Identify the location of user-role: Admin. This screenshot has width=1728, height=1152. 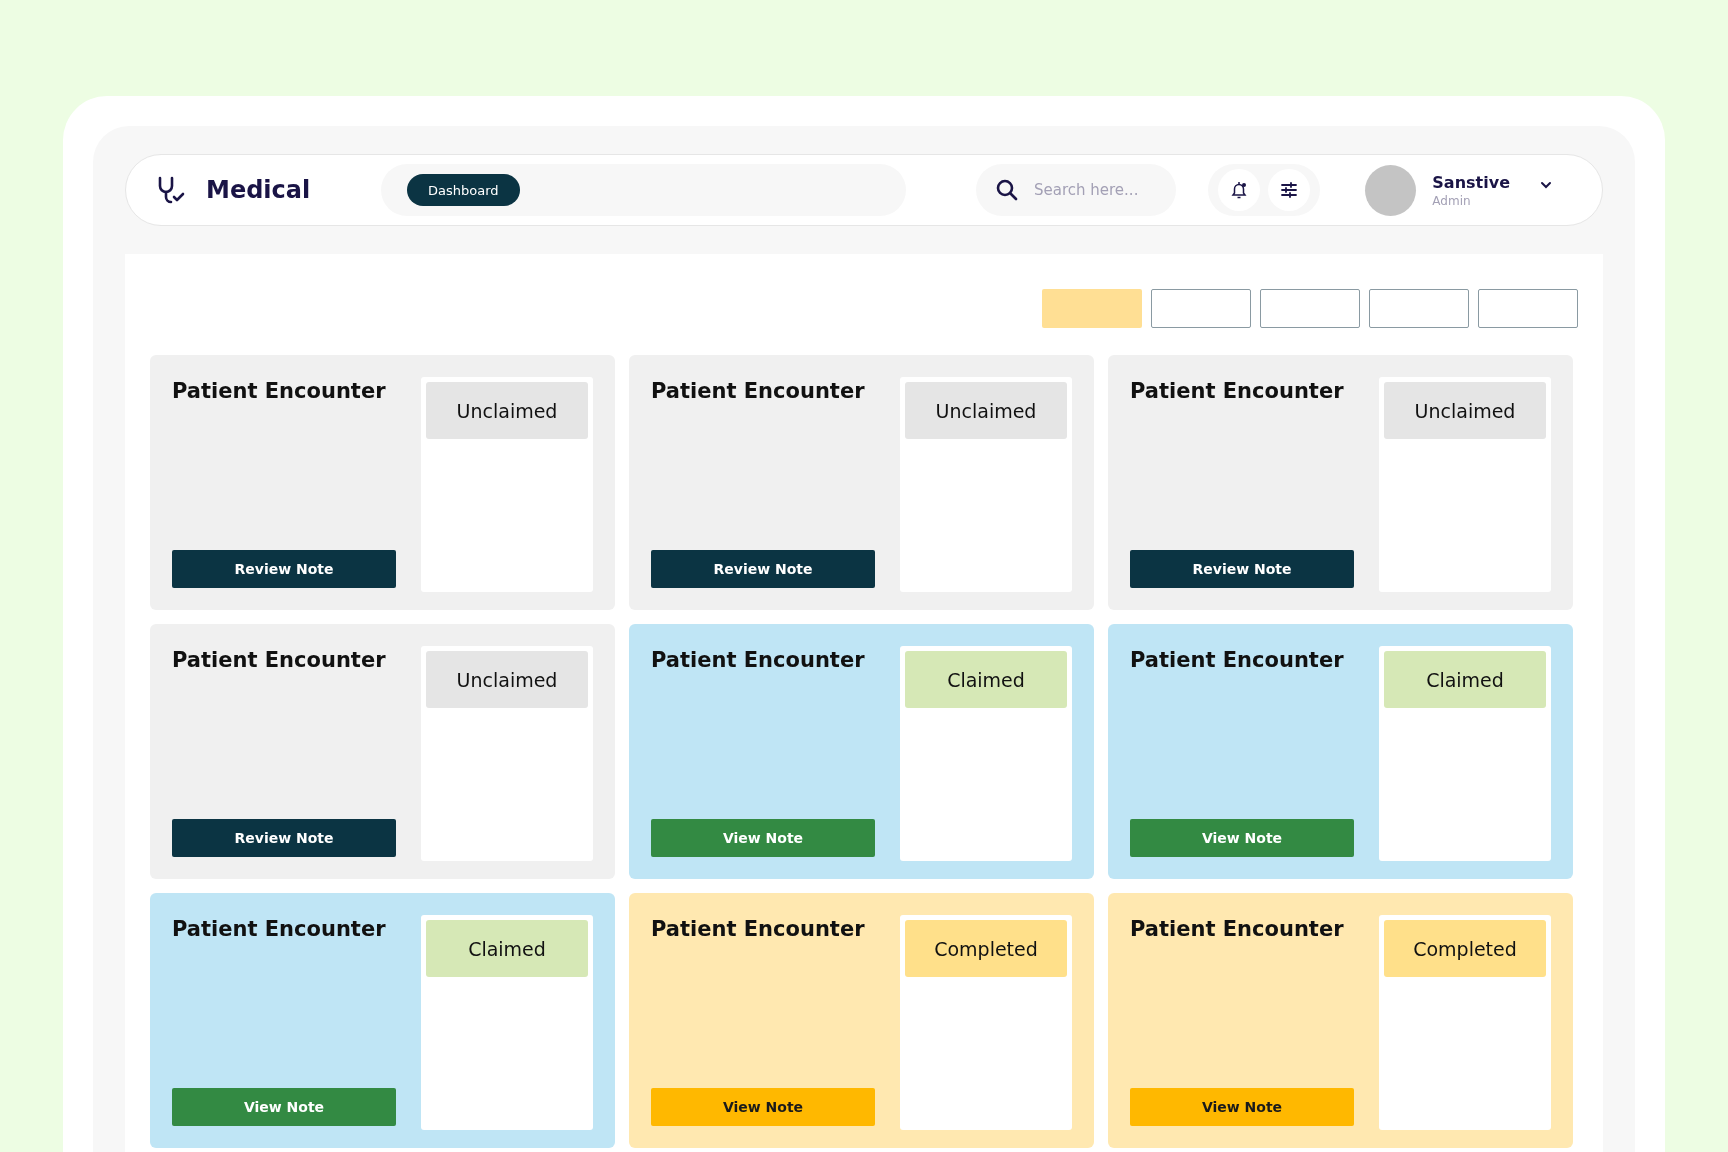
(1452, 200).